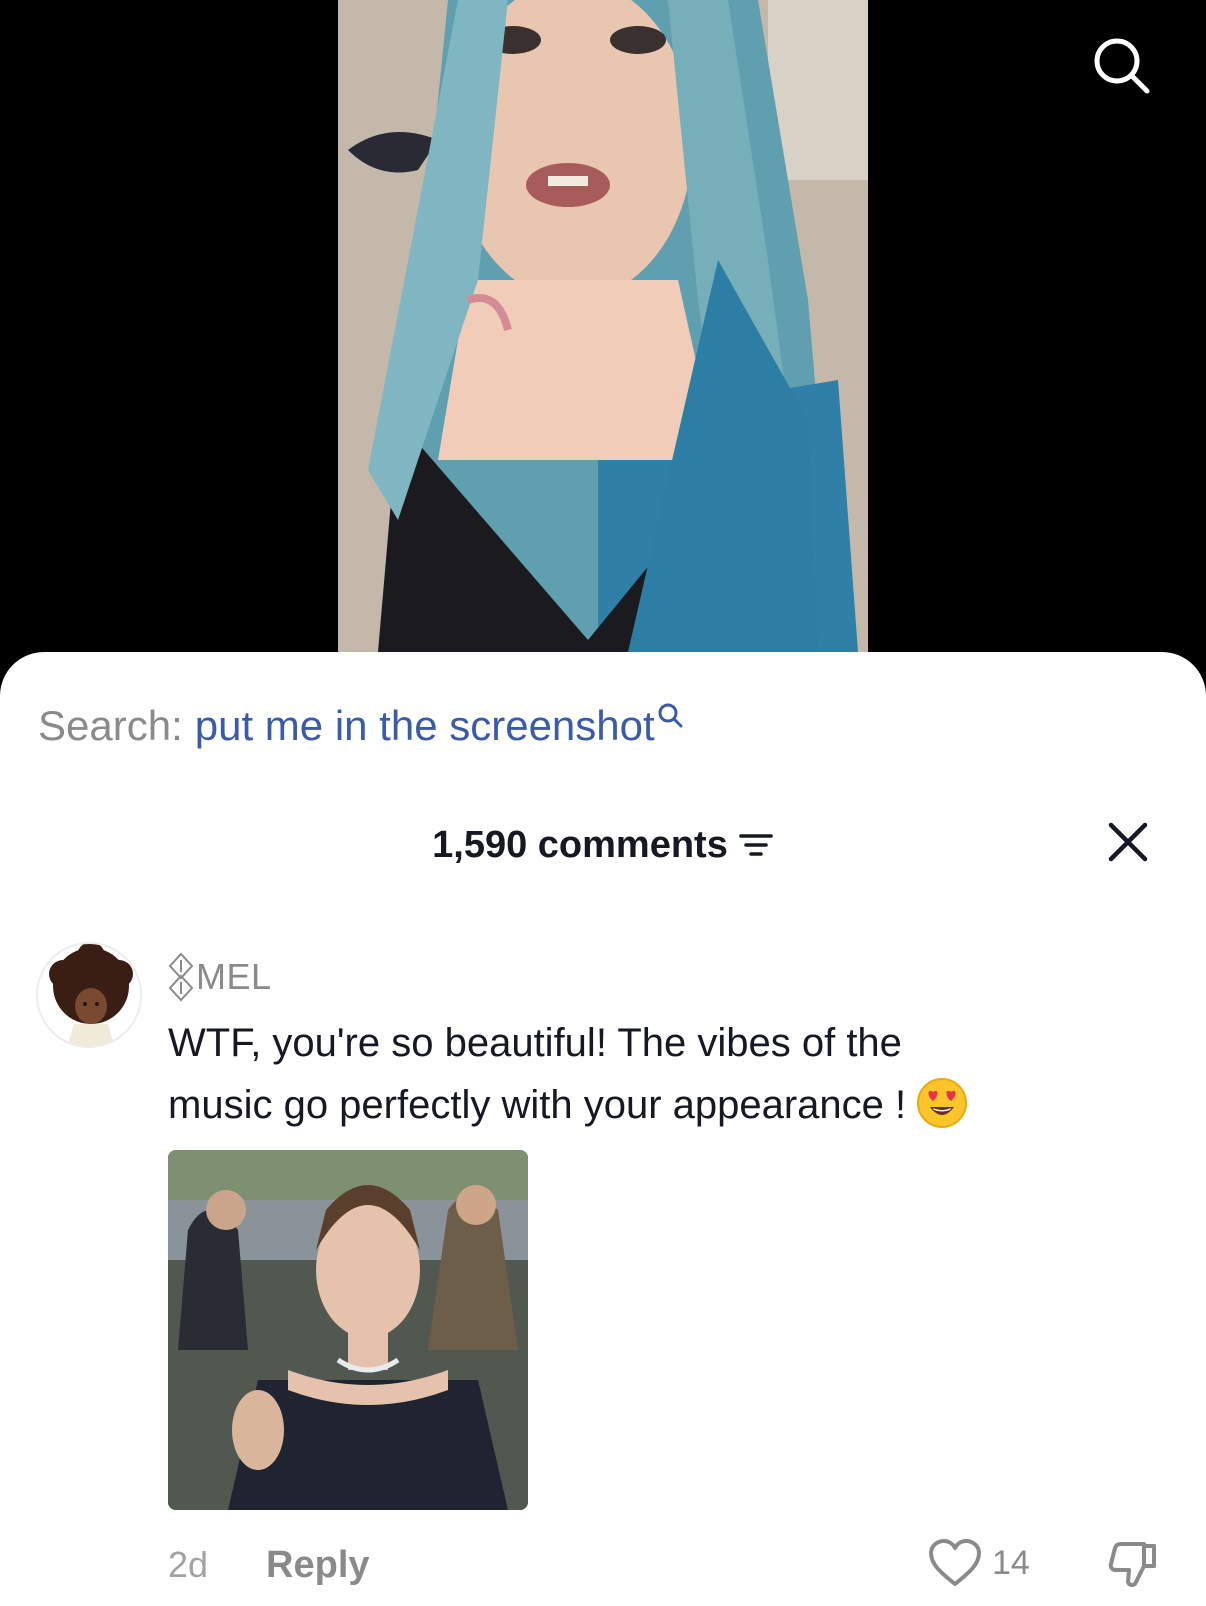  I want to click on search-prefix-label: Search:, so click(110, 725).